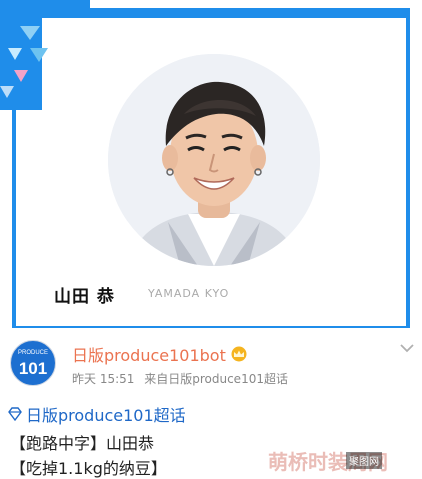  What do you see at coordinates (106, 415) in the screenshot?
I see `topic-text: 日版produce101超话` at bounding box center [106, 415].